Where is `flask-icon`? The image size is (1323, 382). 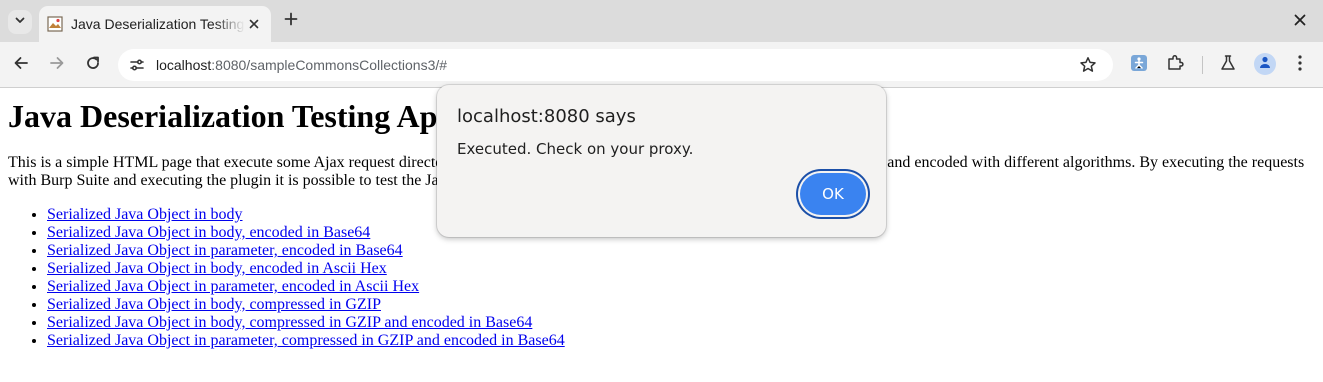 flask-icon is located at coordinates (1228, 65).